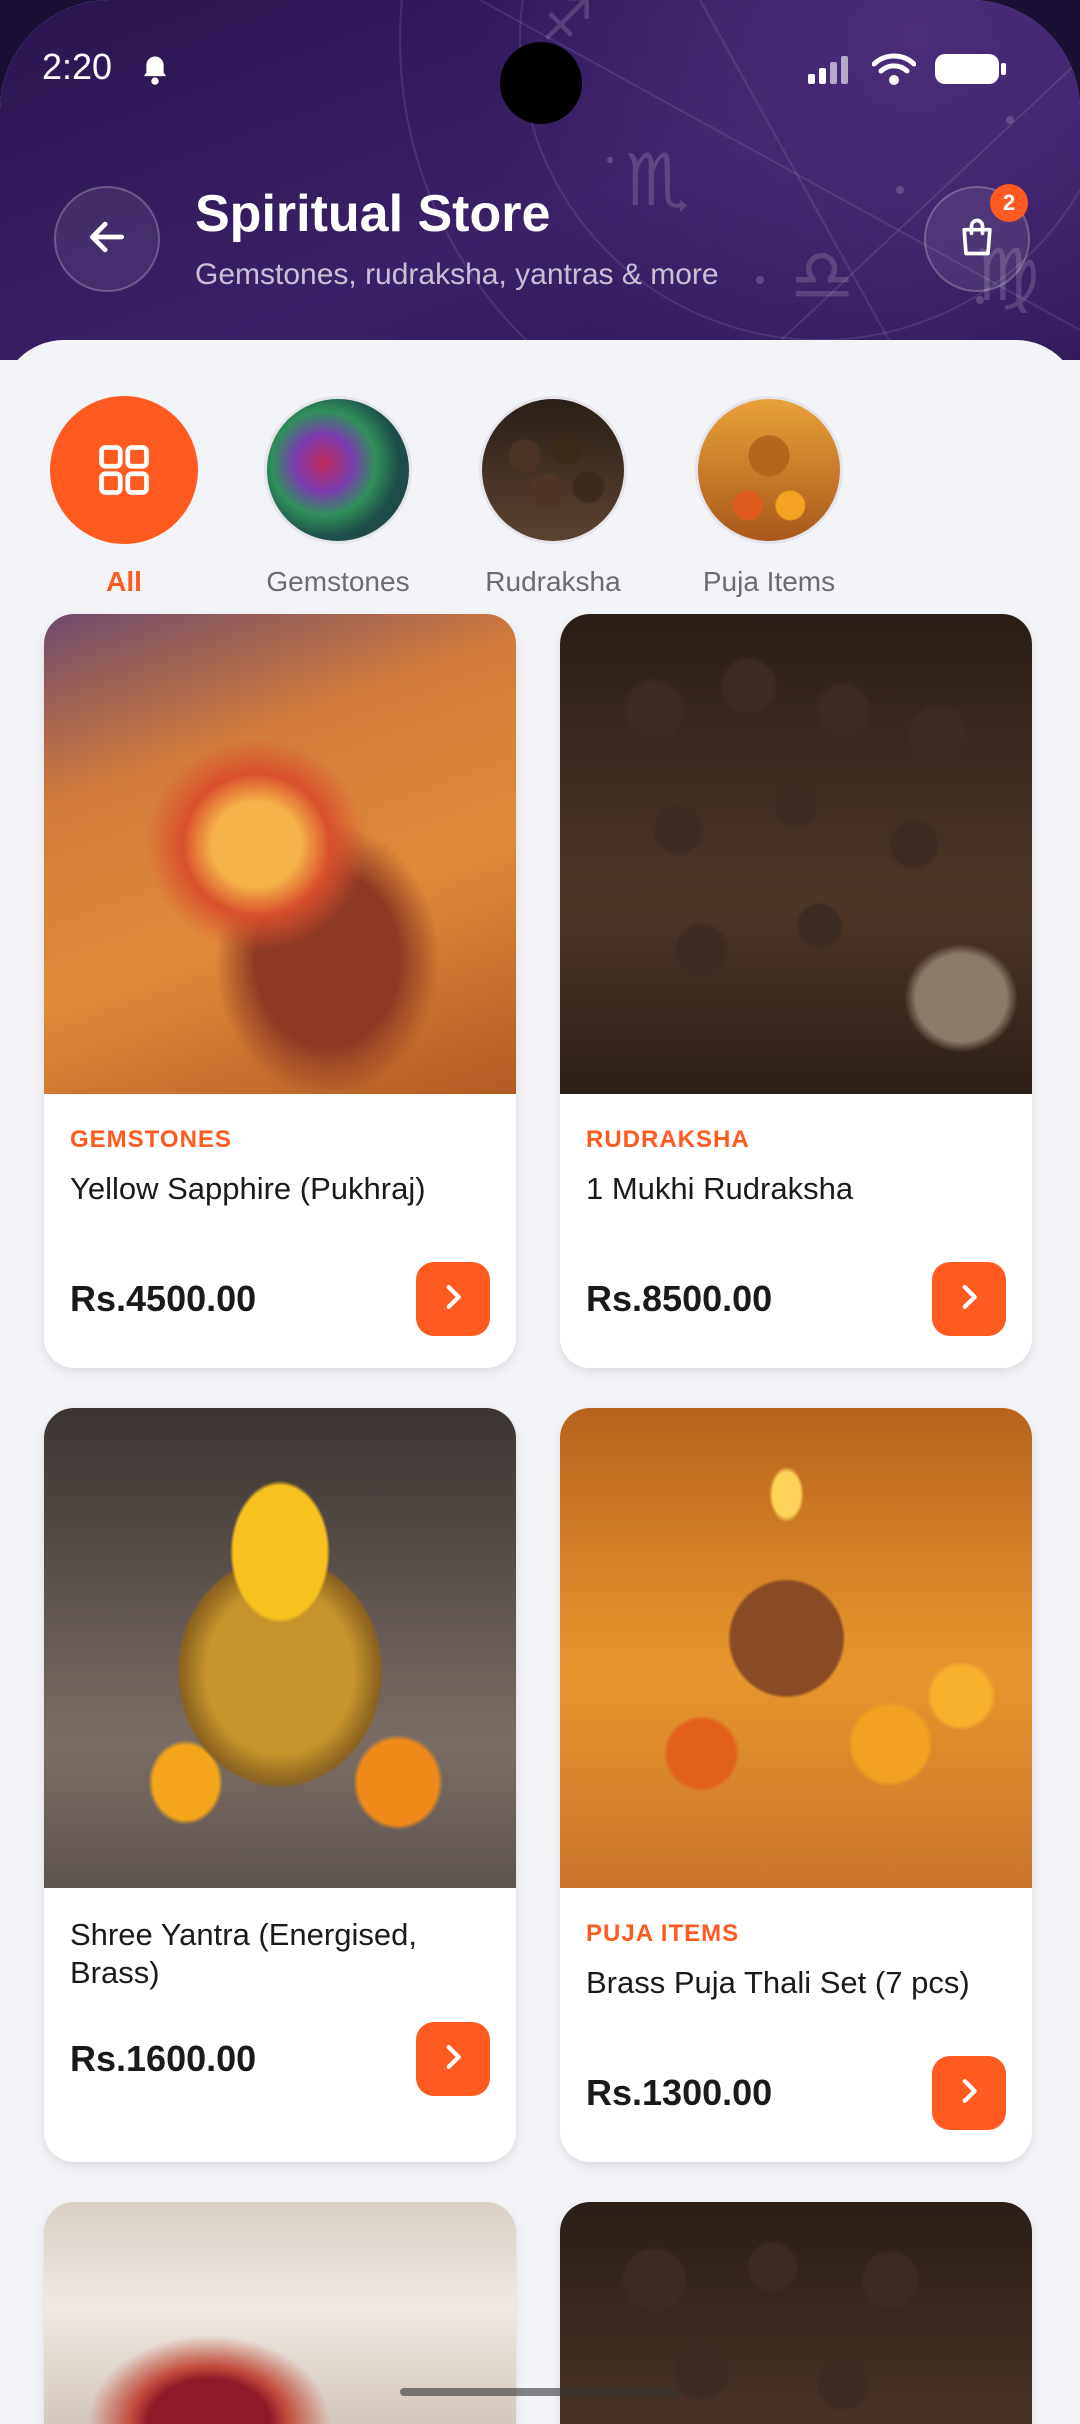  I want to click on shopping-bag-icon, so click(977, 239).